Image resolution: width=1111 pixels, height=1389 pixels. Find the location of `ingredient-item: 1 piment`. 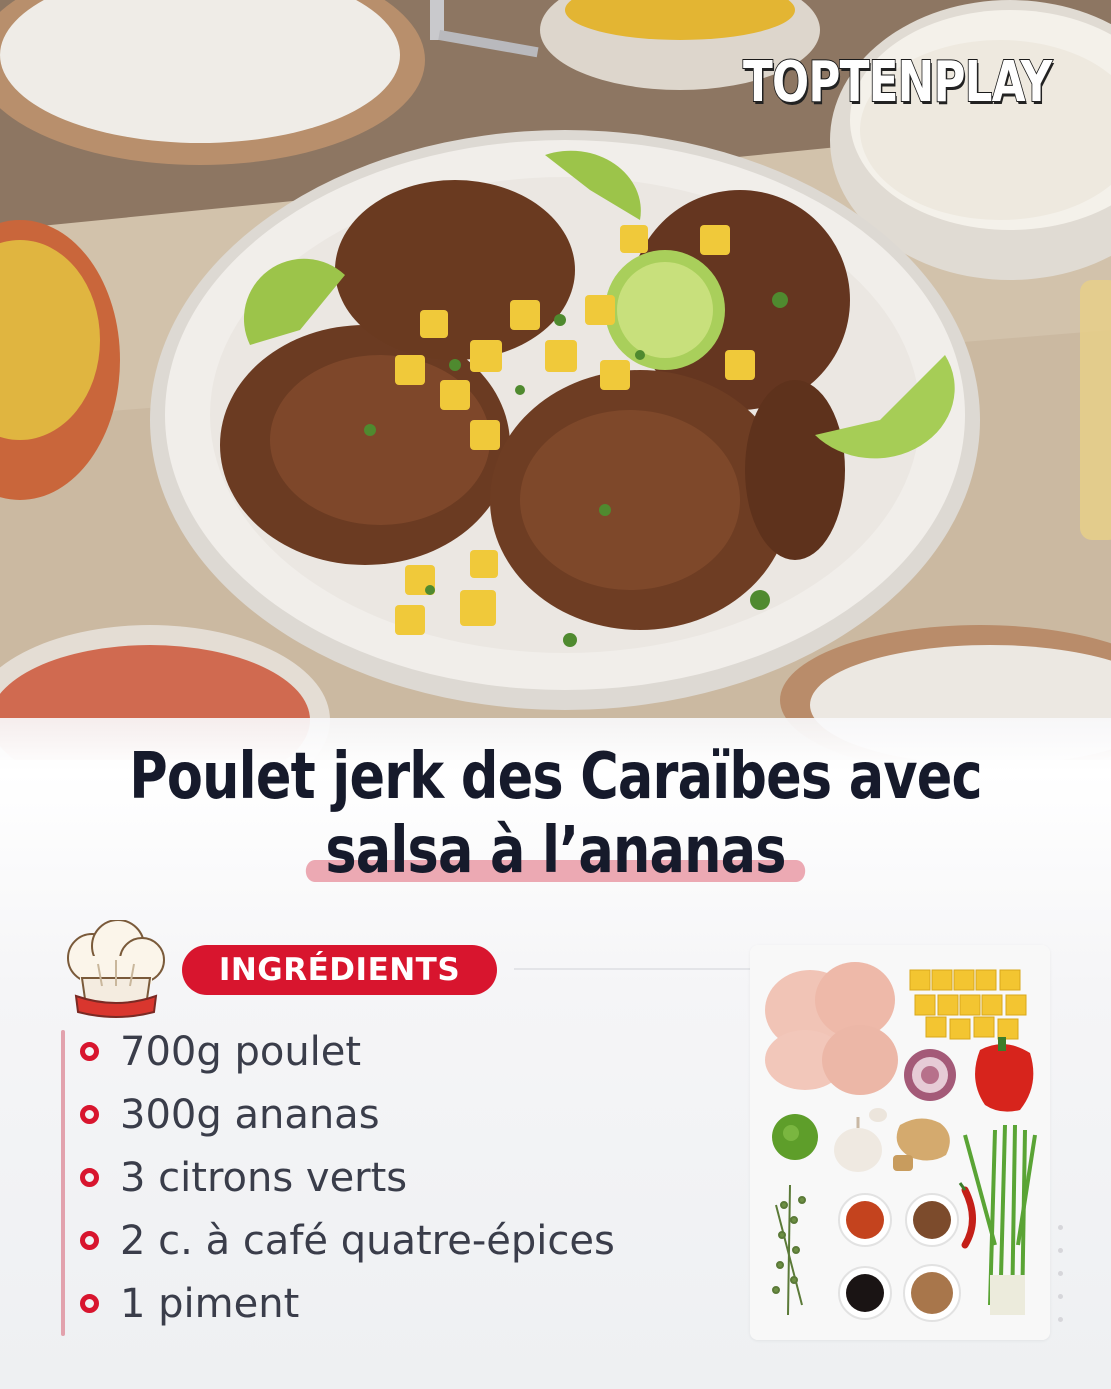

ingredient-item: 1 piment is located at coordinates (347, 1303).